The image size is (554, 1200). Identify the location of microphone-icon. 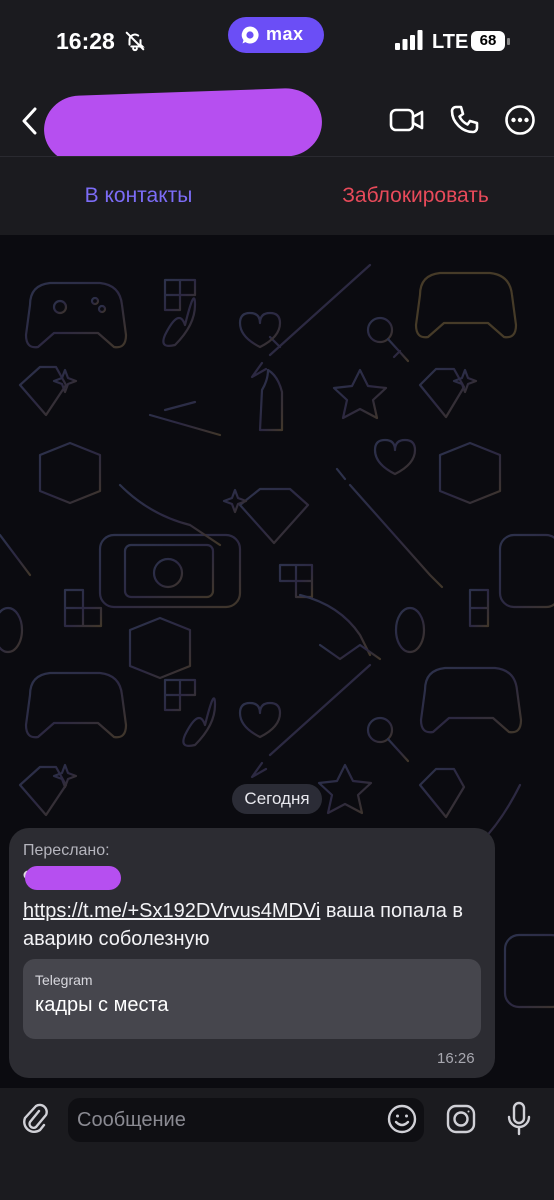
(519, 1119).